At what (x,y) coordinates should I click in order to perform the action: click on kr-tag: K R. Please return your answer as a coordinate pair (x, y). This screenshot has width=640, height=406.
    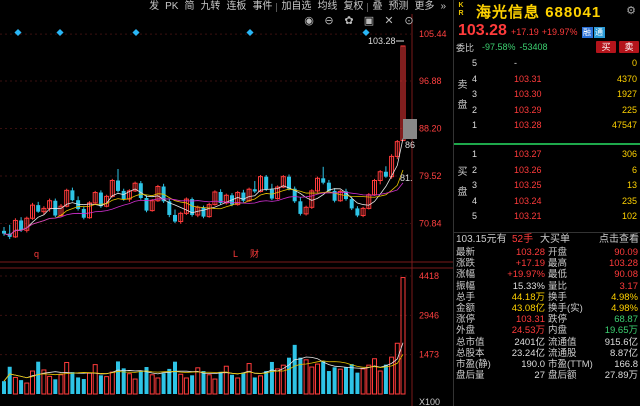
    Looking at the image, I should click on (461, 10).